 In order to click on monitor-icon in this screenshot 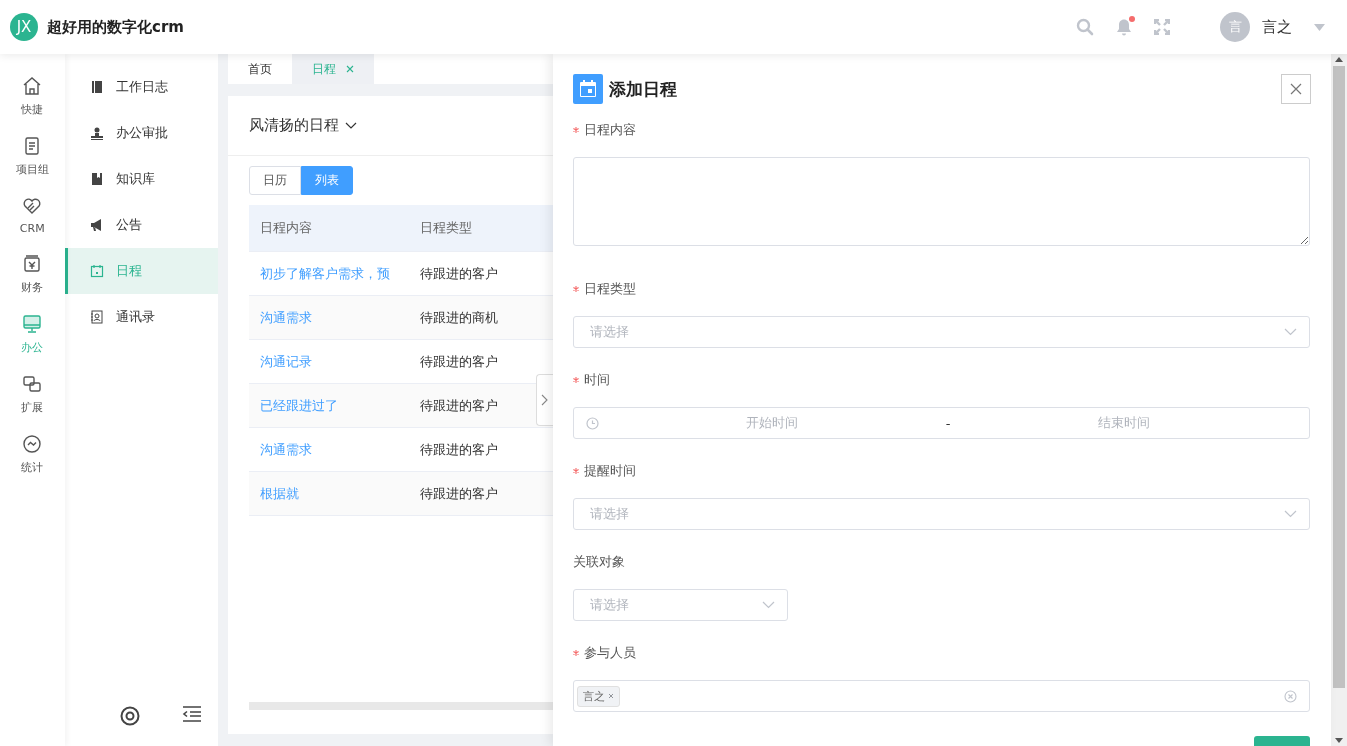, I will do `click(32, 324)`.